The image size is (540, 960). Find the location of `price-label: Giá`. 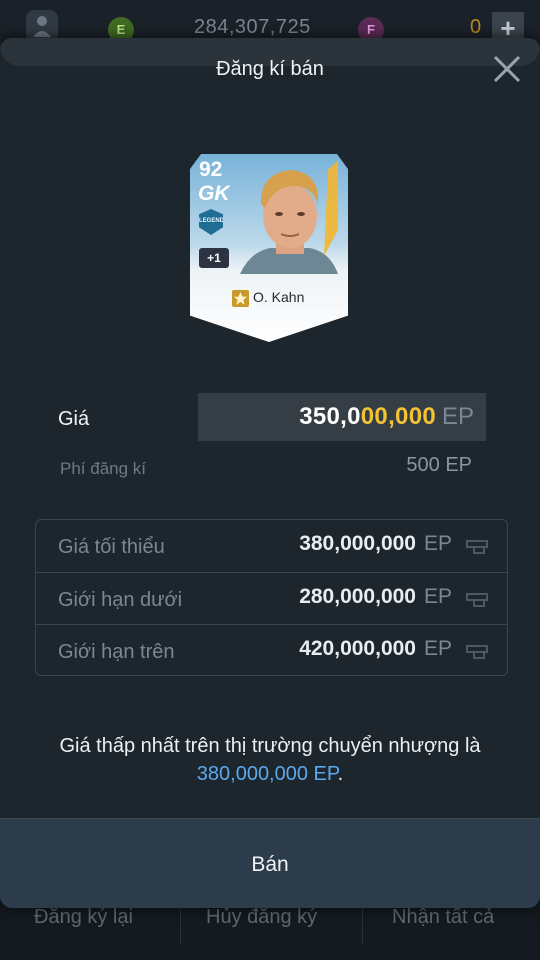

price-label: Giá is located at coordinates (74, 419).